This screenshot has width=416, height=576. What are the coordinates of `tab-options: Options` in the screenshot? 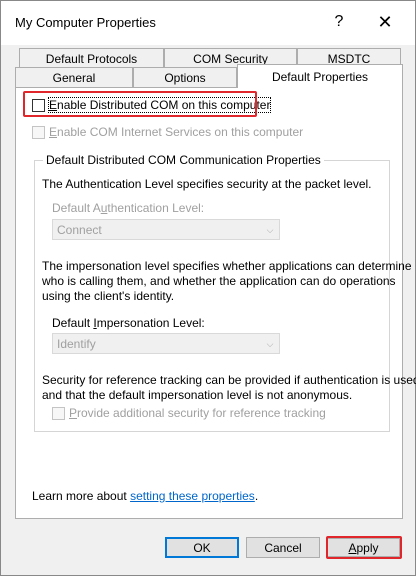 It's located at (185, 77).